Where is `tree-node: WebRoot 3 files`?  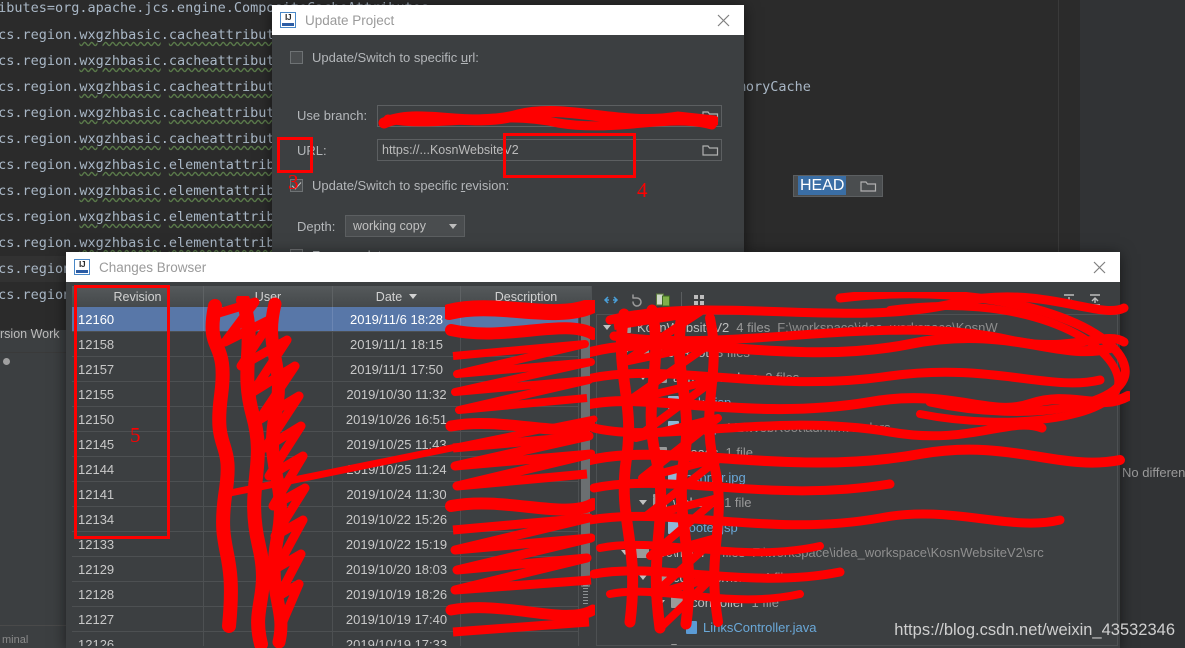 tree-node: WebRoot 3 files is located at coordinates (857, 352).